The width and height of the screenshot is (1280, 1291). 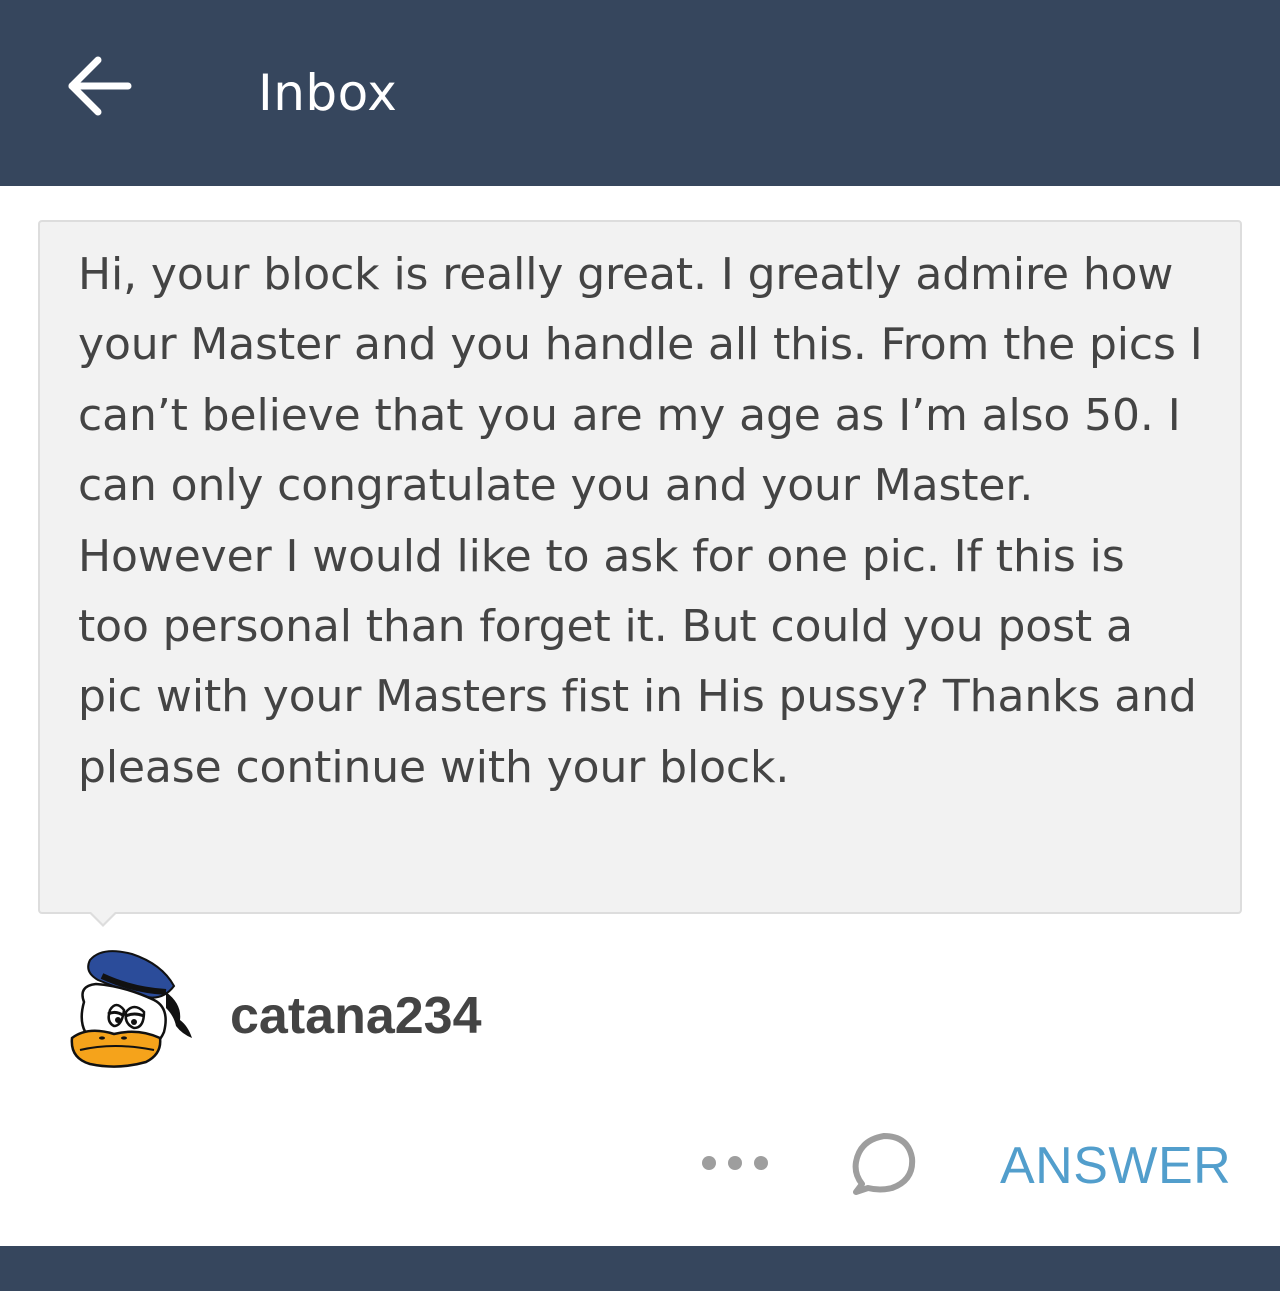 I want to click on sender-username: catana234, so click(x=356, y=1016).